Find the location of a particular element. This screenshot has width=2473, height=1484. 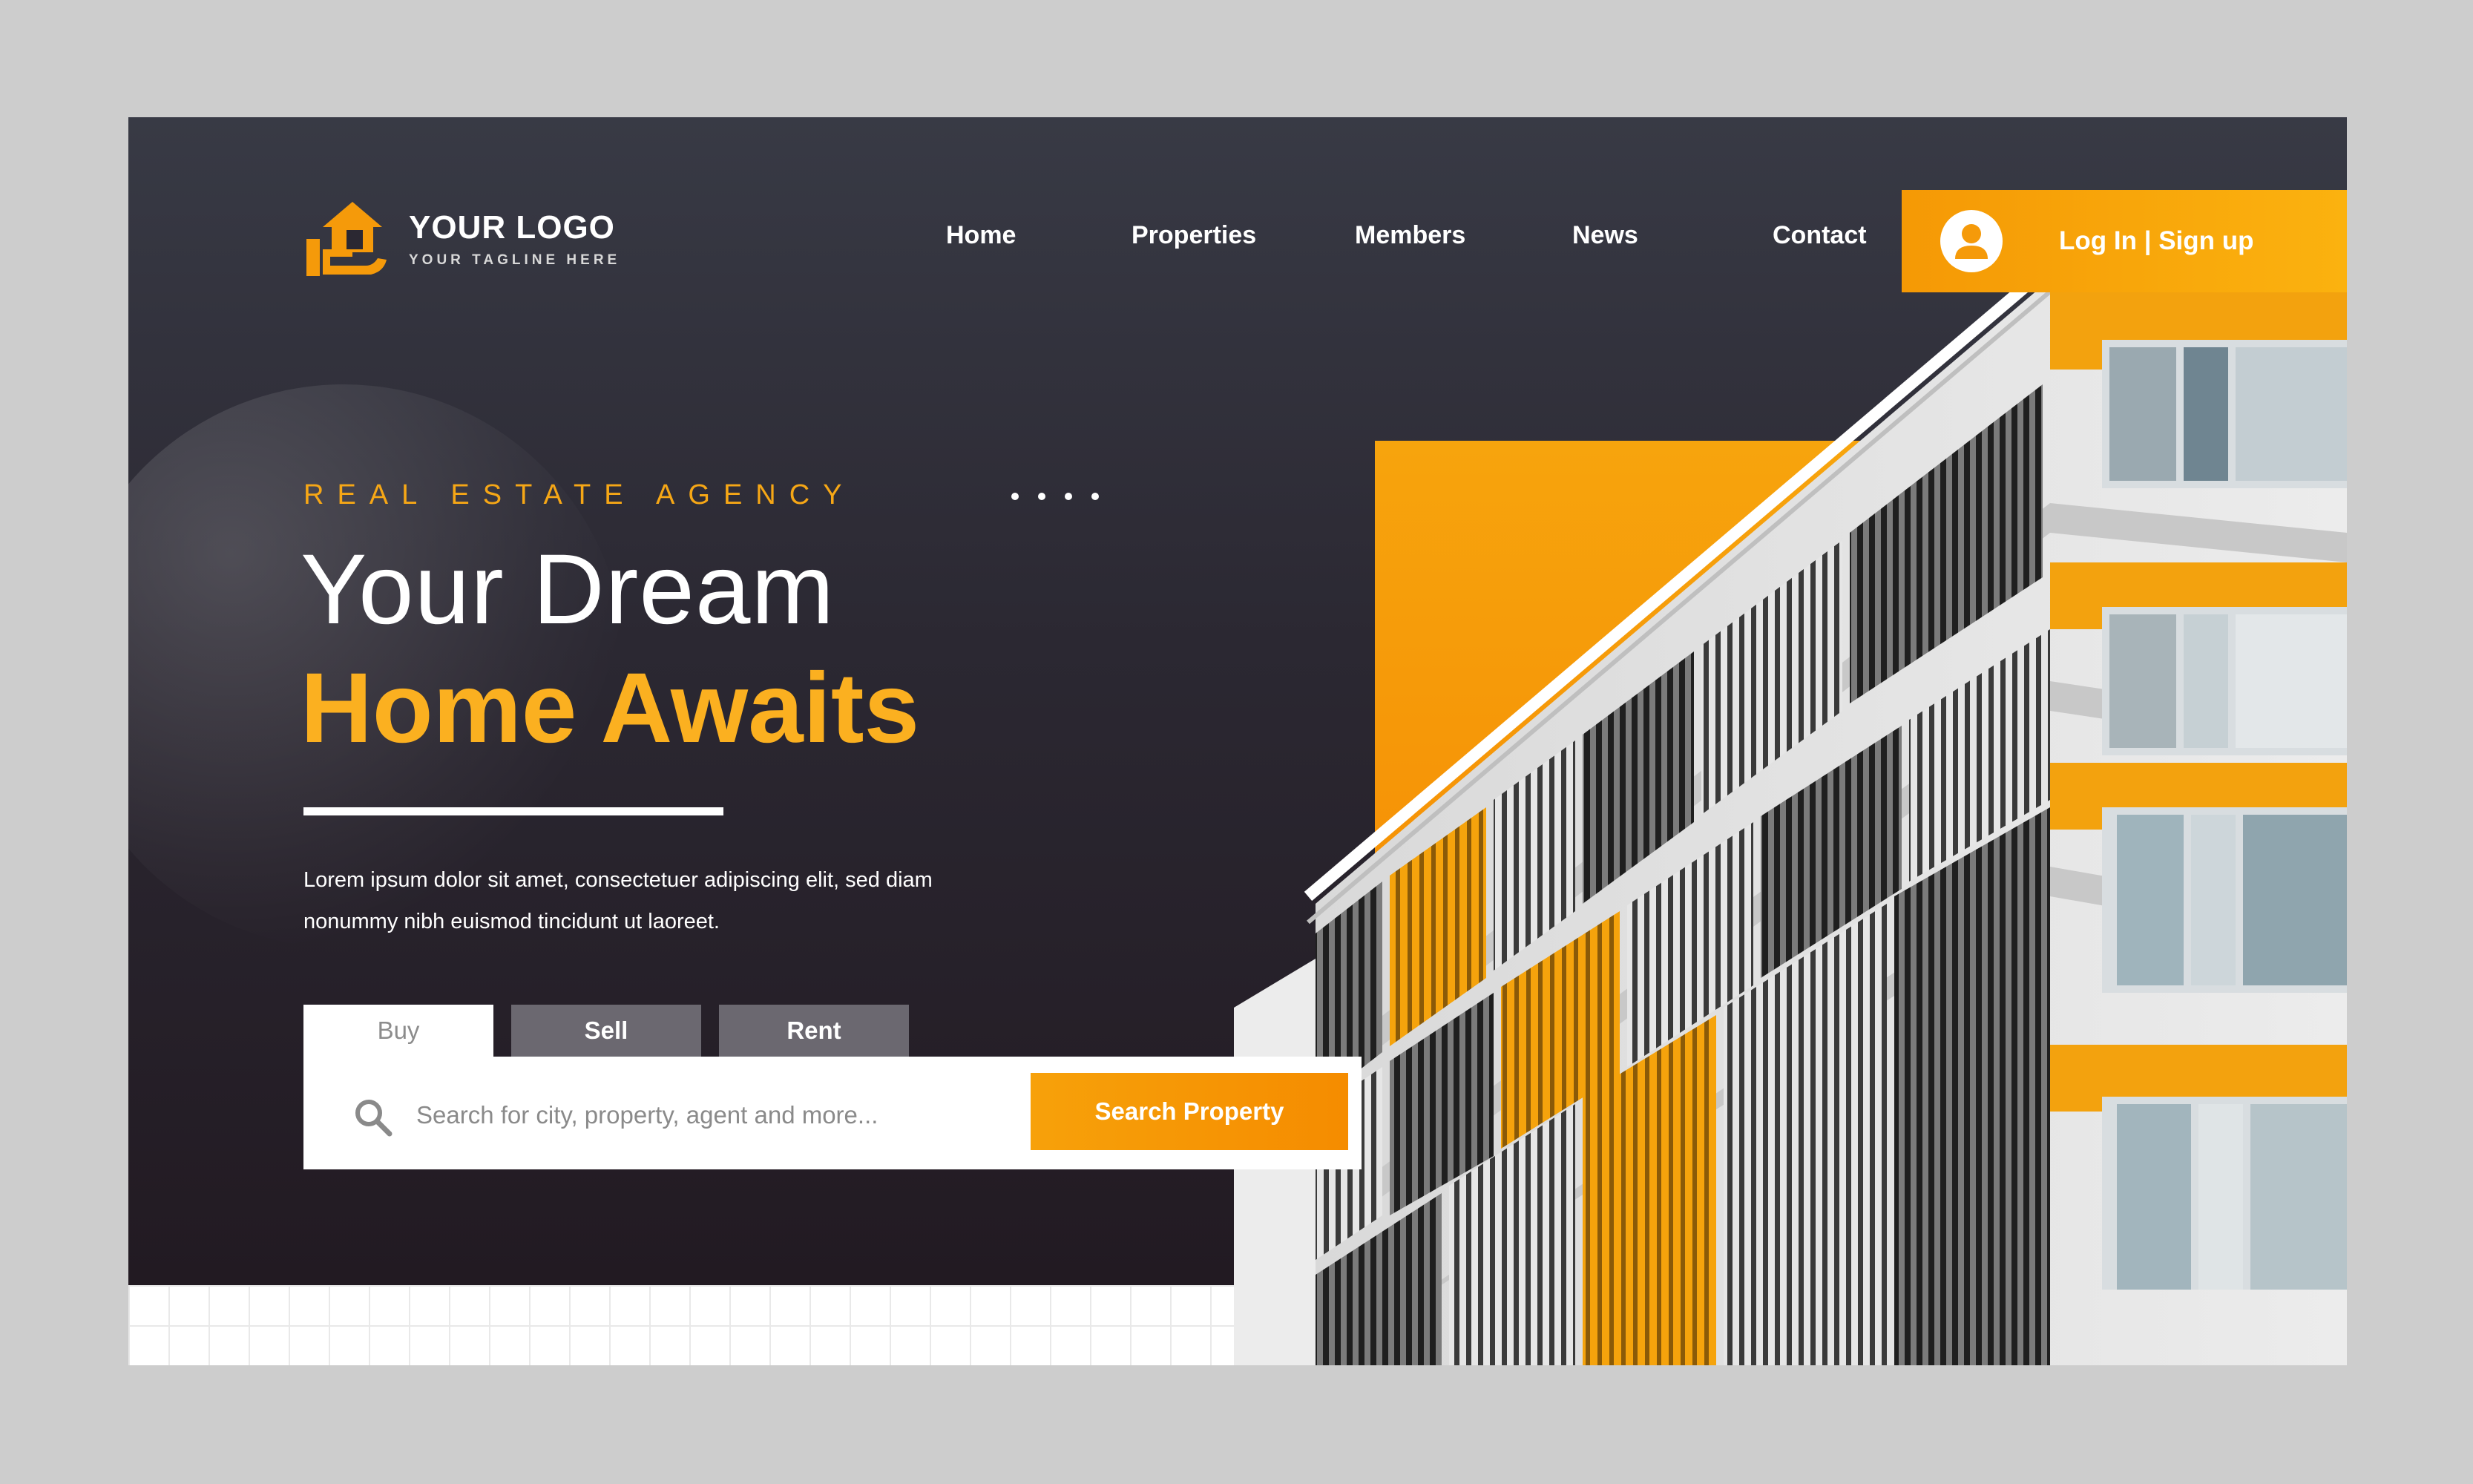

tab-rent: Rent is located at coordinates (814, 1031).